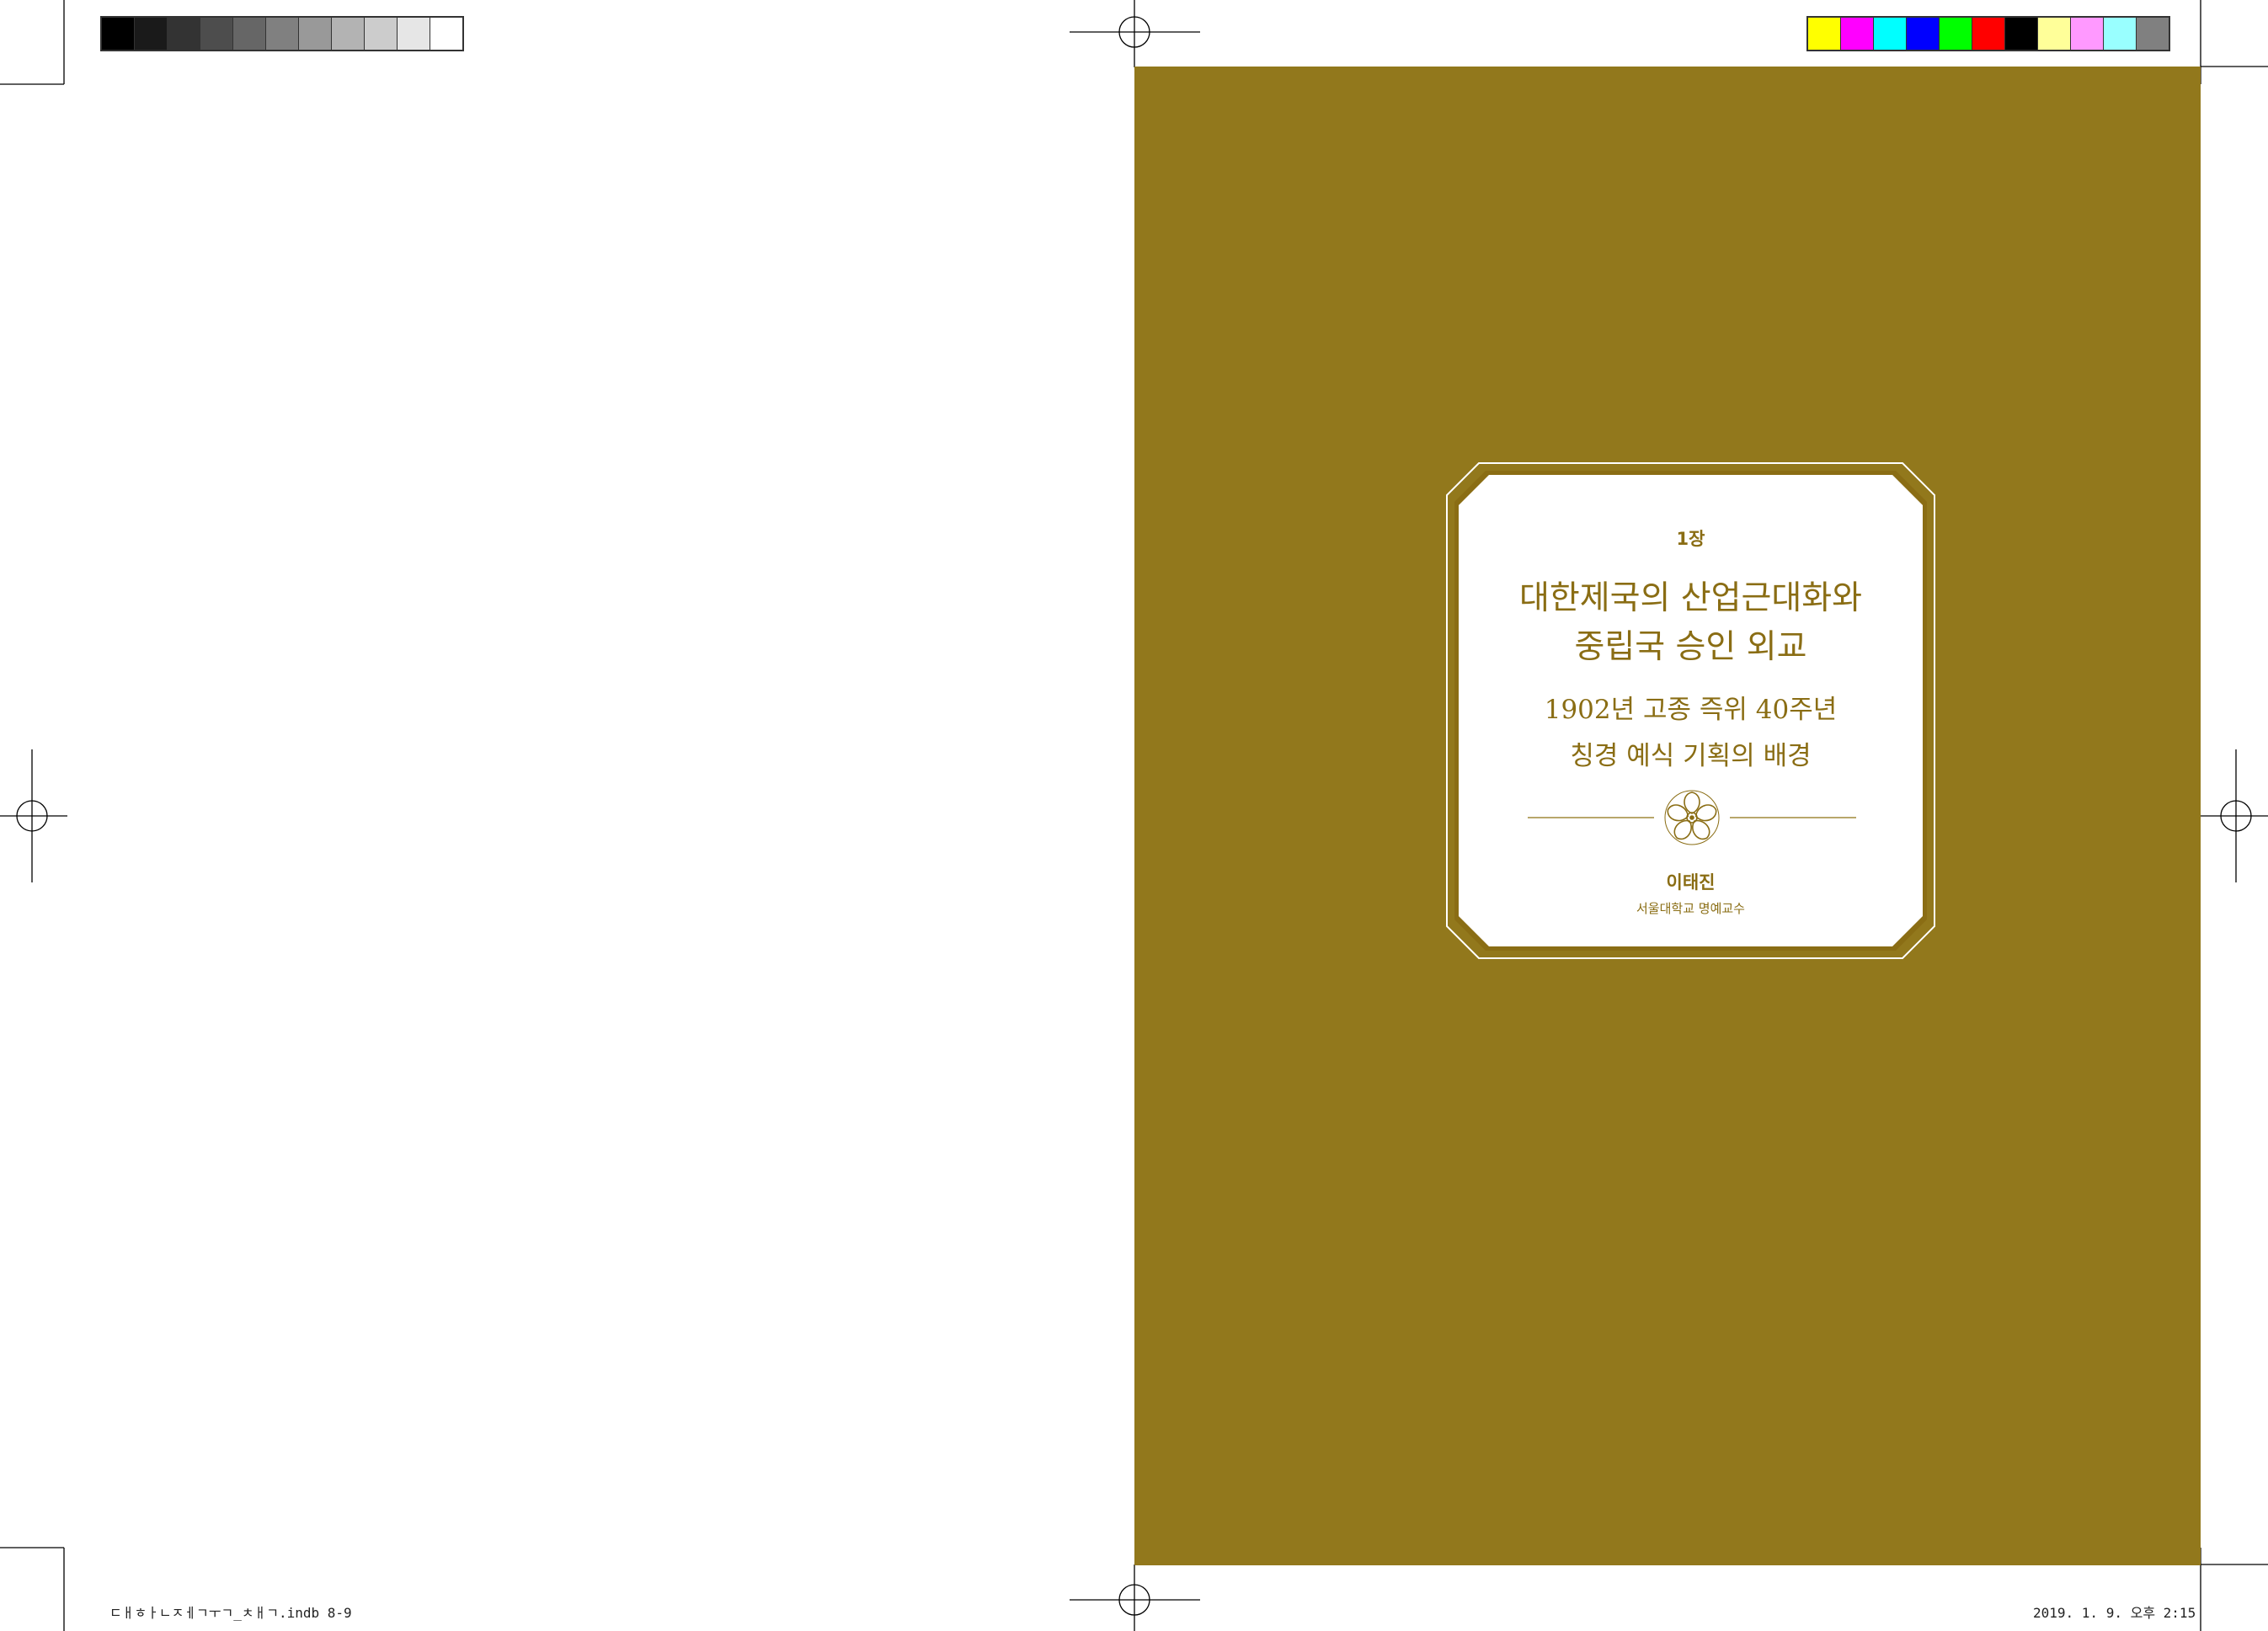 The width and height of the screenshot is (2268, 1631). Describe the element at coordinates (1690, 647) in the screenshot. I see `chapter-title-line-2: 중립국 승인 외교` at that location.